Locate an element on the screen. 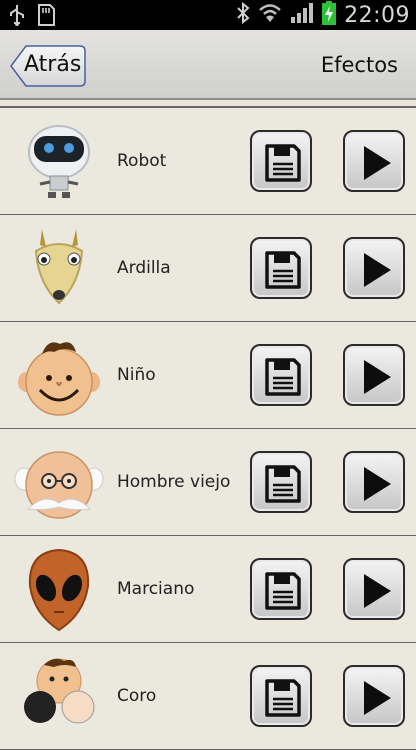  battery-charging-icon is located at coordinates (329, 15).